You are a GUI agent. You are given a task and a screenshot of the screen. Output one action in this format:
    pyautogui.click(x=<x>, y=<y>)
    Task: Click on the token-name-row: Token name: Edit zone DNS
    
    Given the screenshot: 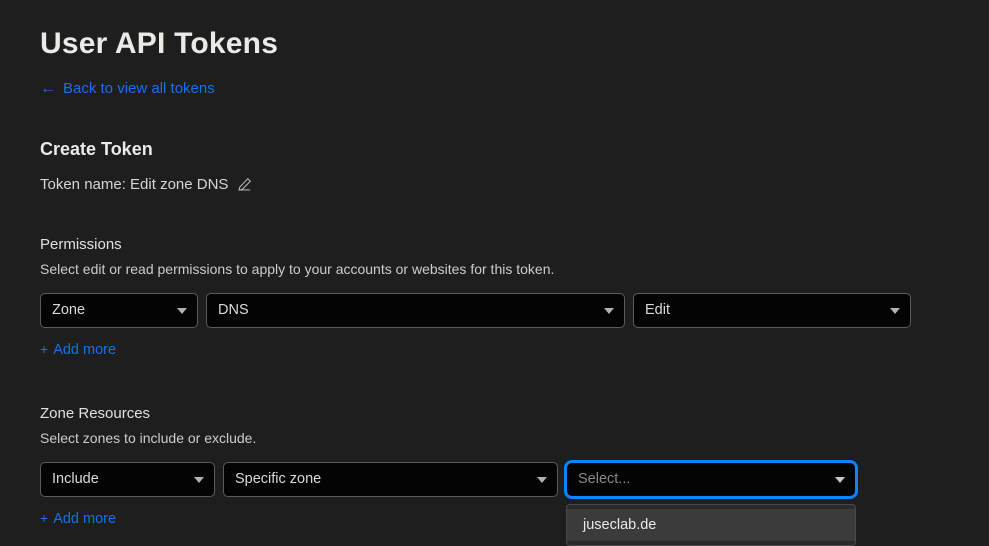 What is the action you would take?
    pyautogui.click(x=494, y=184)
    